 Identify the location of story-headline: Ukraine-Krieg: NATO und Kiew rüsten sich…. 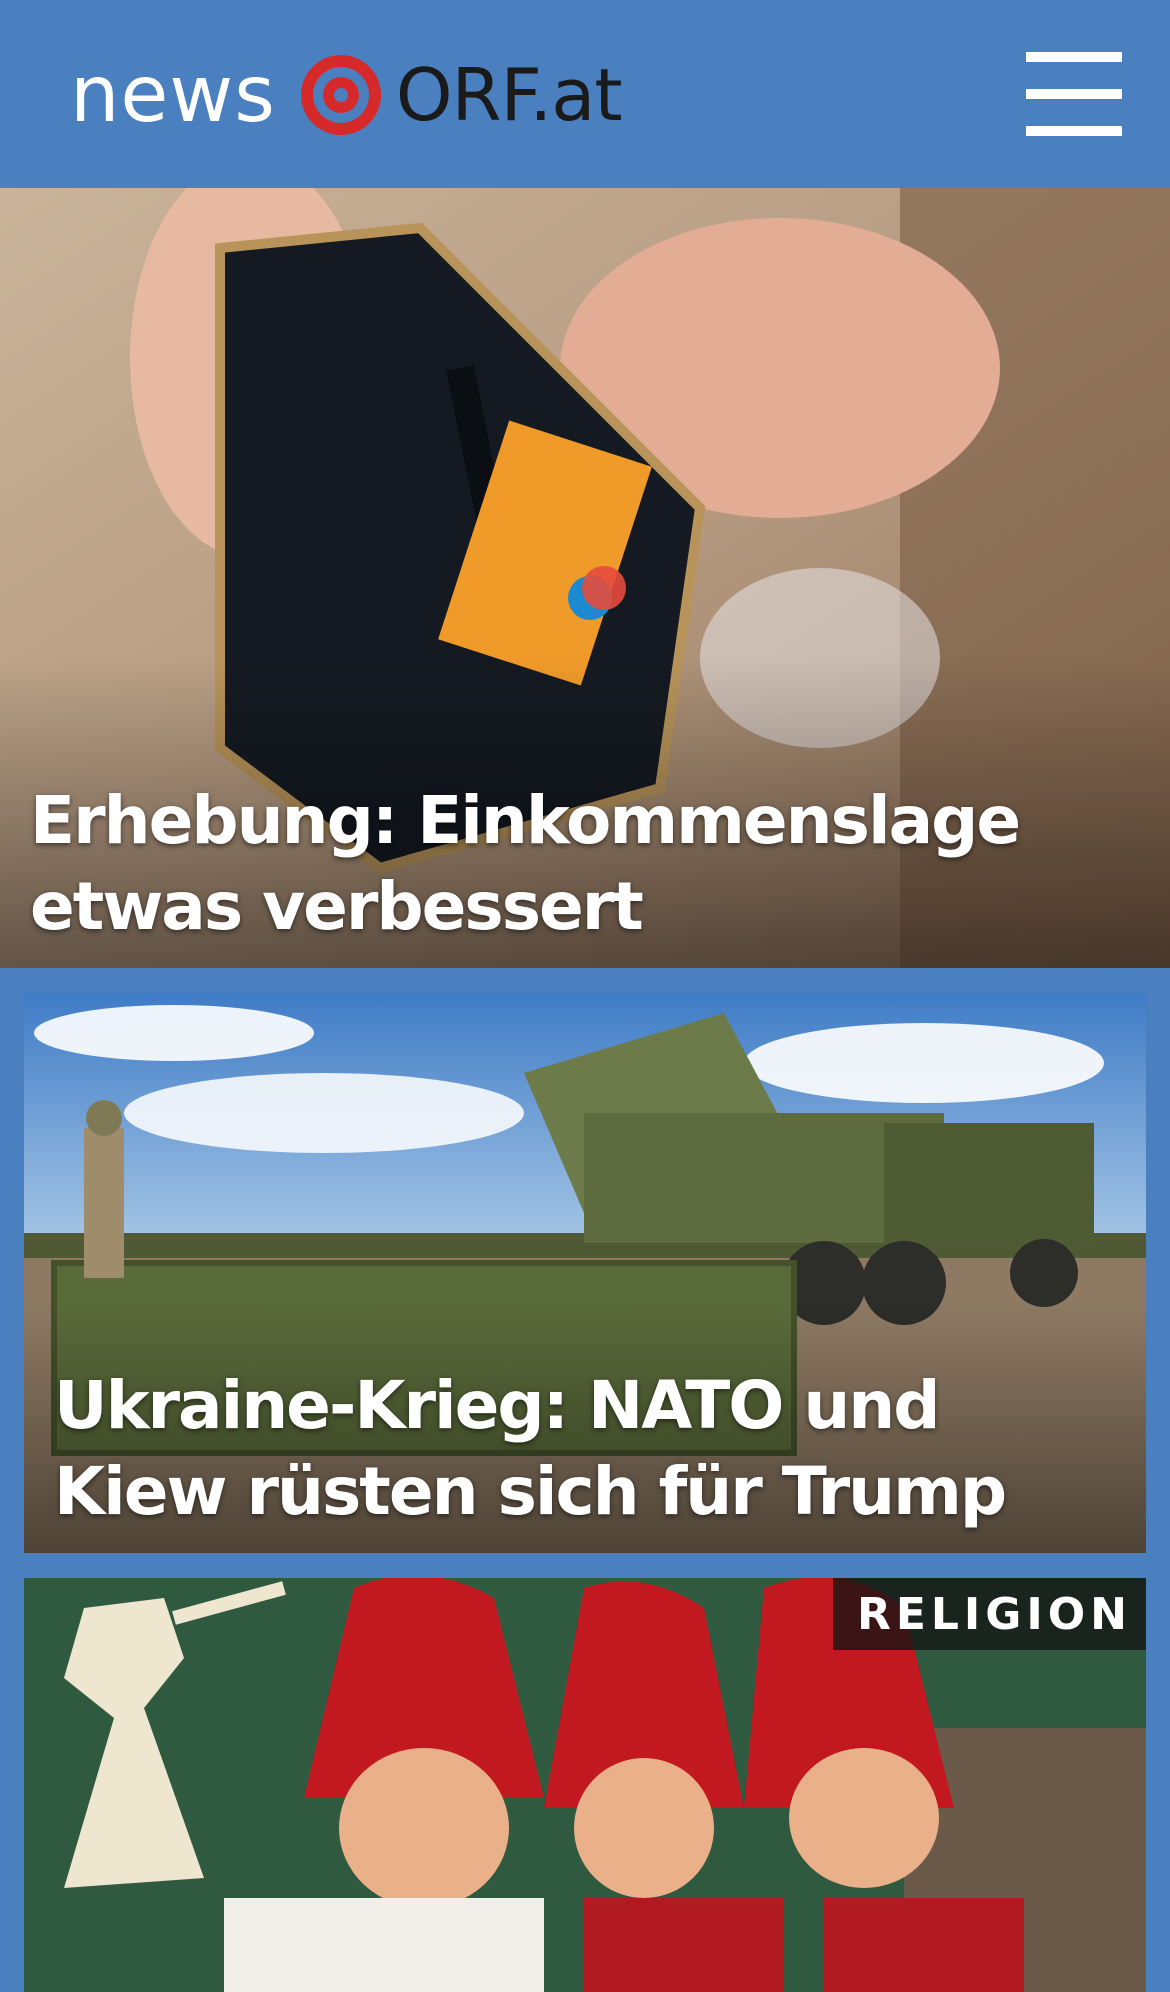
(530, 1448).